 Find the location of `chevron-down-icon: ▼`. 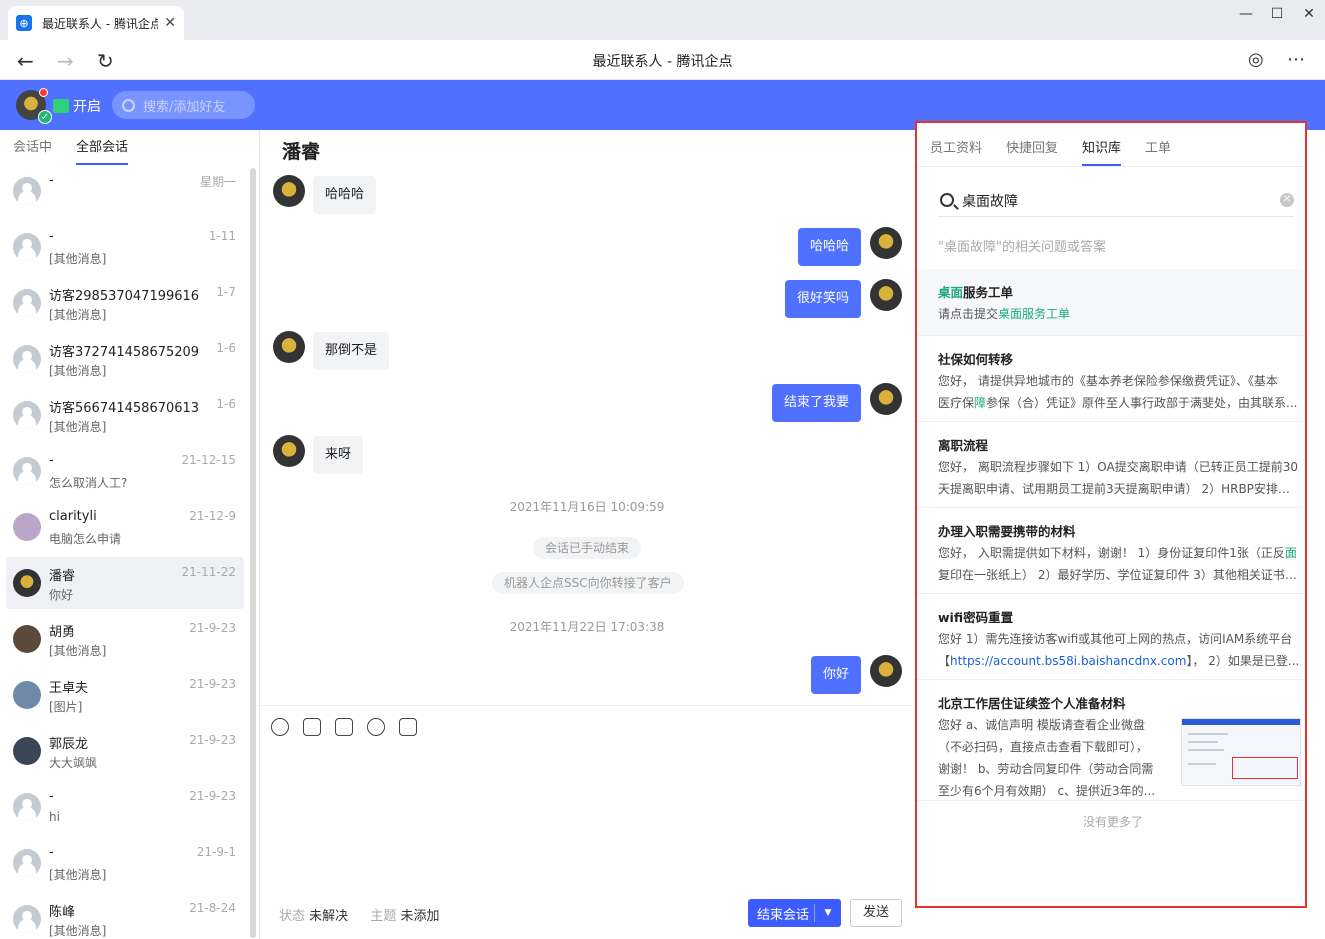

chevron-down-icon: ▼ is located at coordinates (828, 913).